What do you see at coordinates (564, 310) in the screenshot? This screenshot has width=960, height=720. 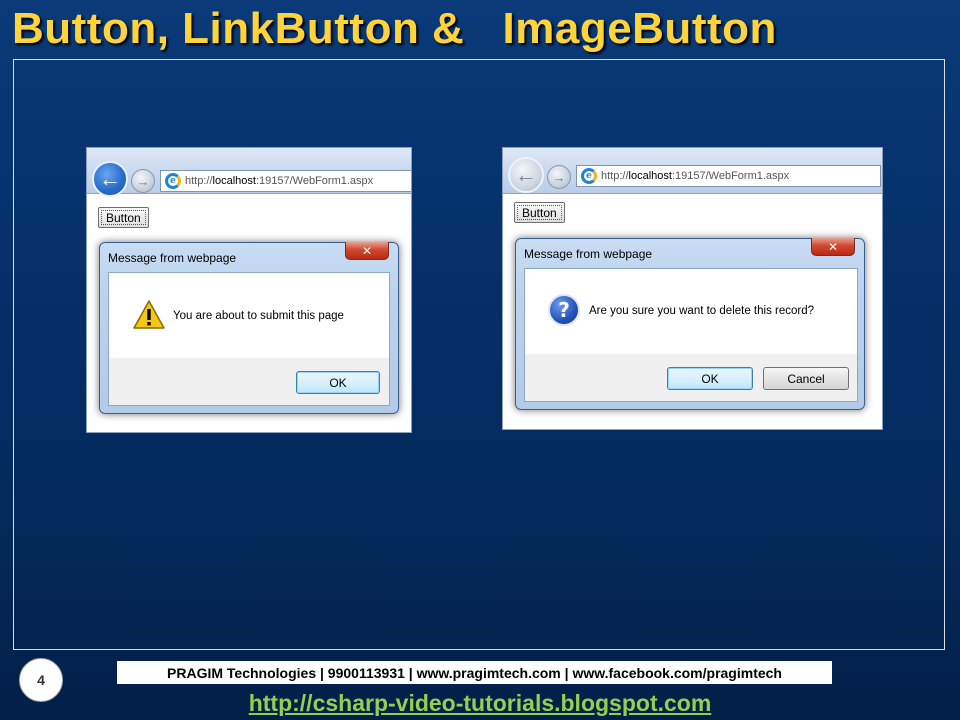 I see `question-icon: ?` at bounding box center [564, 310].